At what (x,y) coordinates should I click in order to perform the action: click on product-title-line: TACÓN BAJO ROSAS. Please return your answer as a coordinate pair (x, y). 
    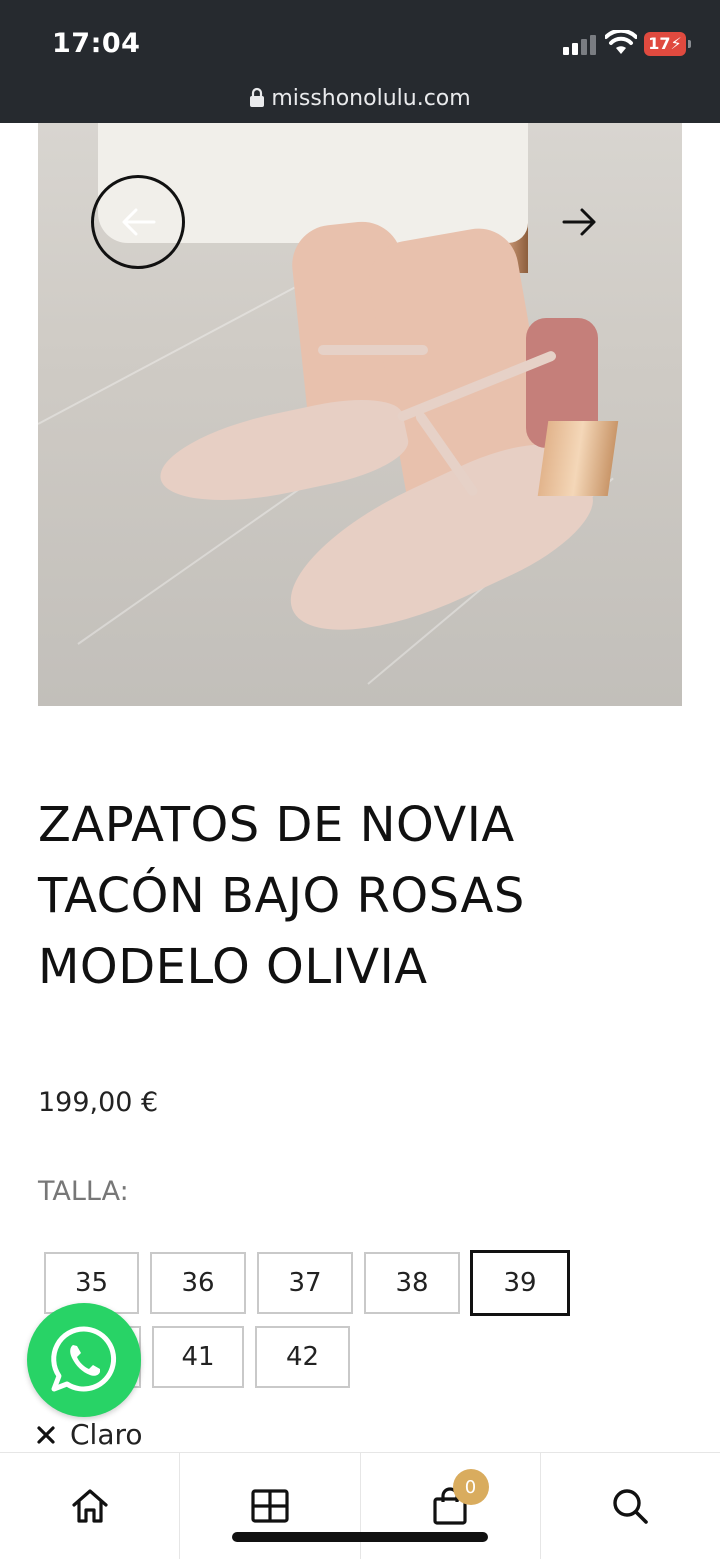
    Looking at the image, I should click on (281, 896).